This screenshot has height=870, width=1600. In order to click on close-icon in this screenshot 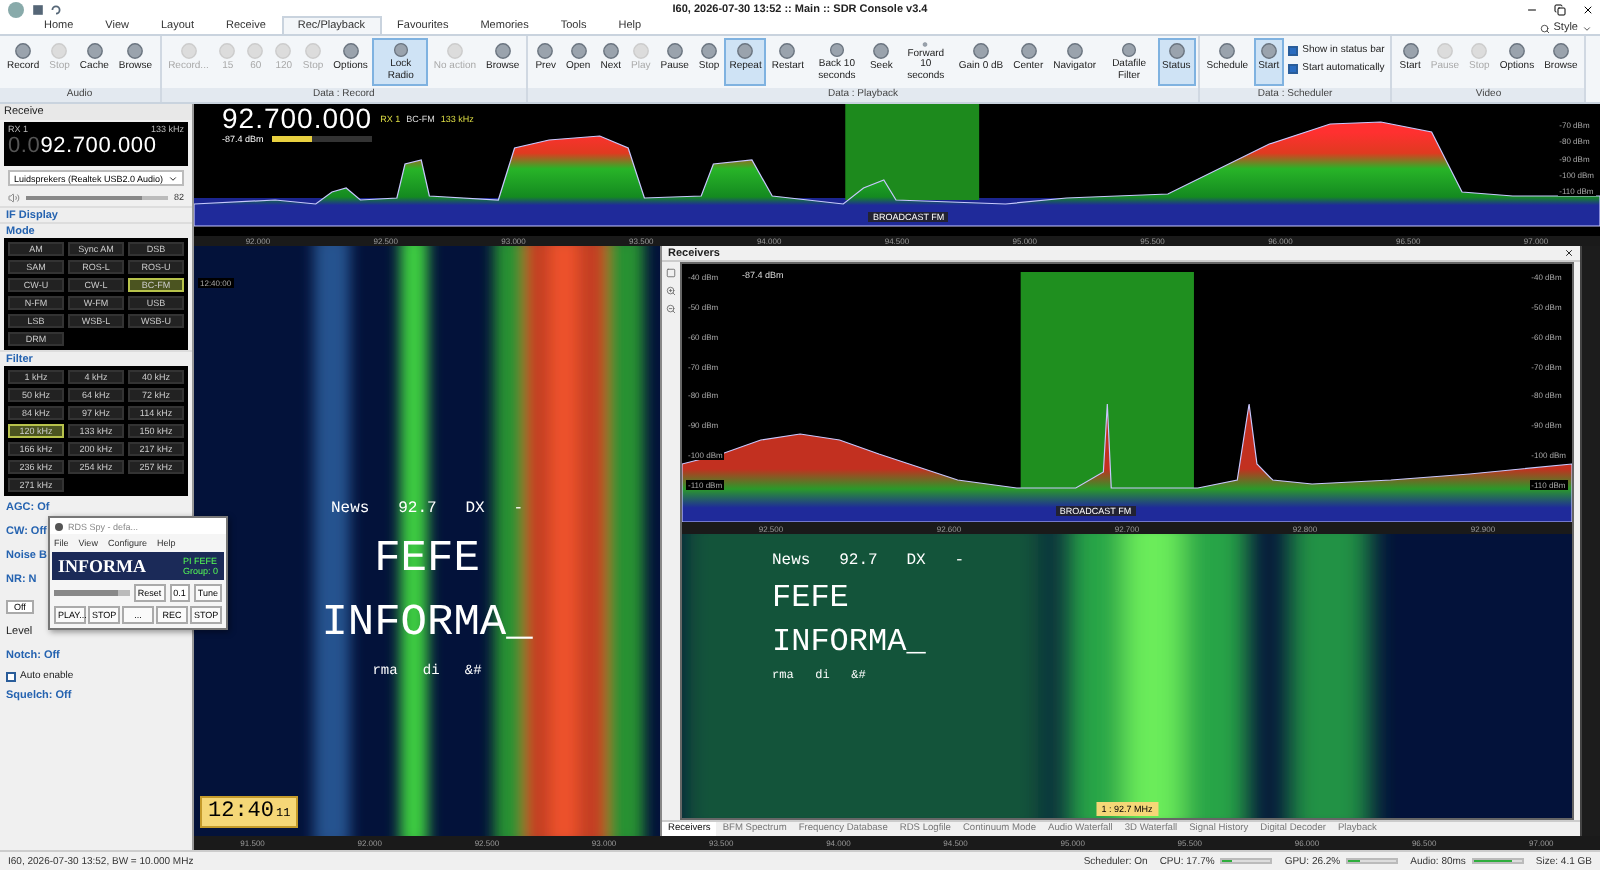, I will do `click(1588, 10)`.